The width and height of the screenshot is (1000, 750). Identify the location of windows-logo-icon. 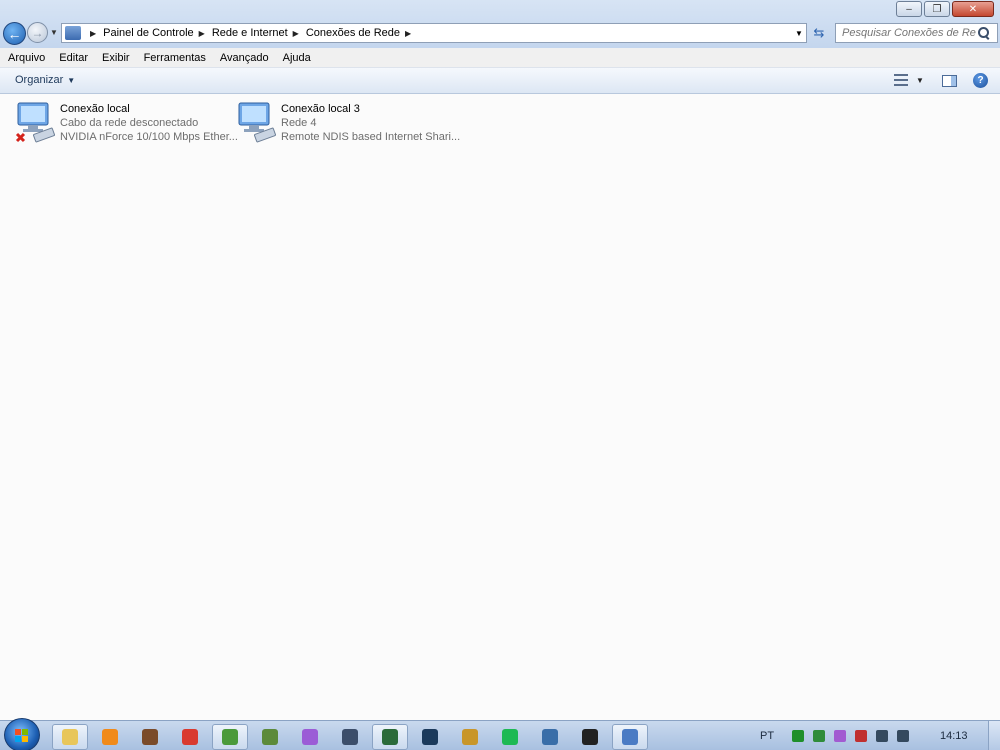
(22, 735).